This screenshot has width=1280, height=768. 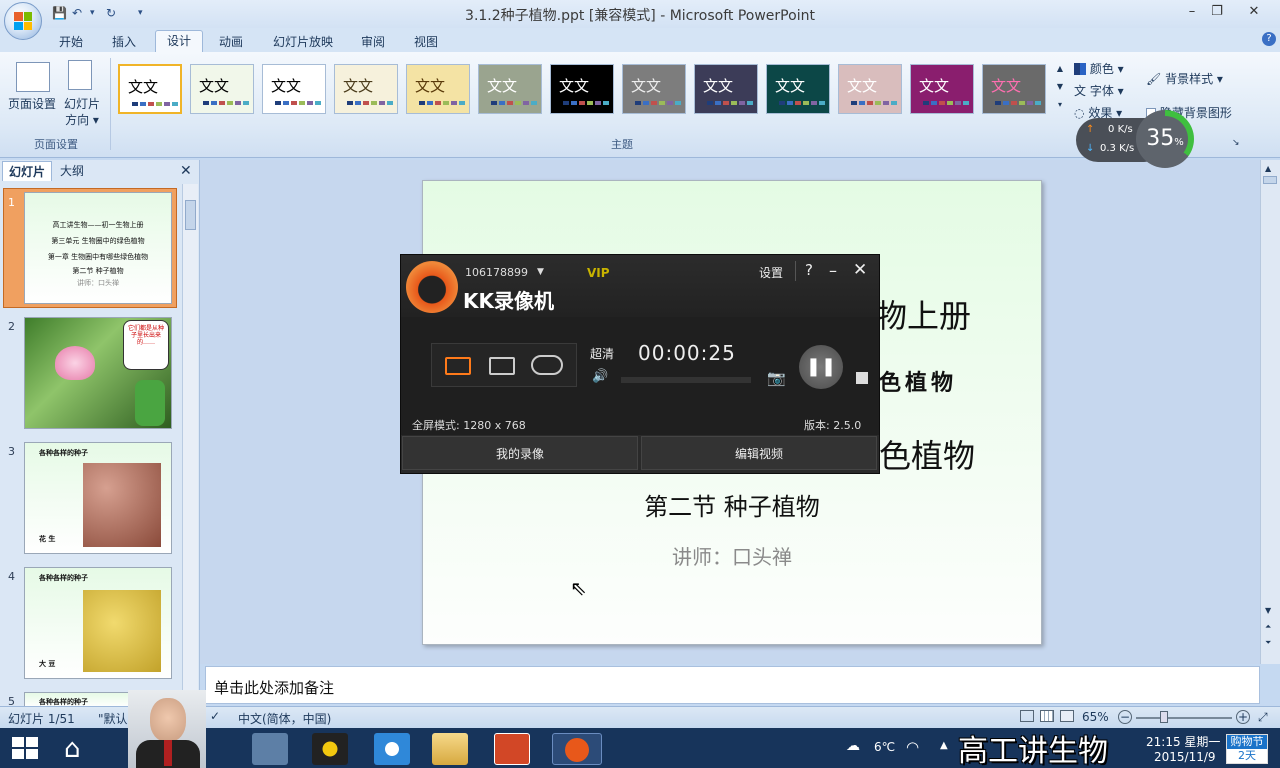 What do you see at coordinates (71, 42) in the screenshot?
I see `tab-home: 开始` at bounding box center [71, 42].